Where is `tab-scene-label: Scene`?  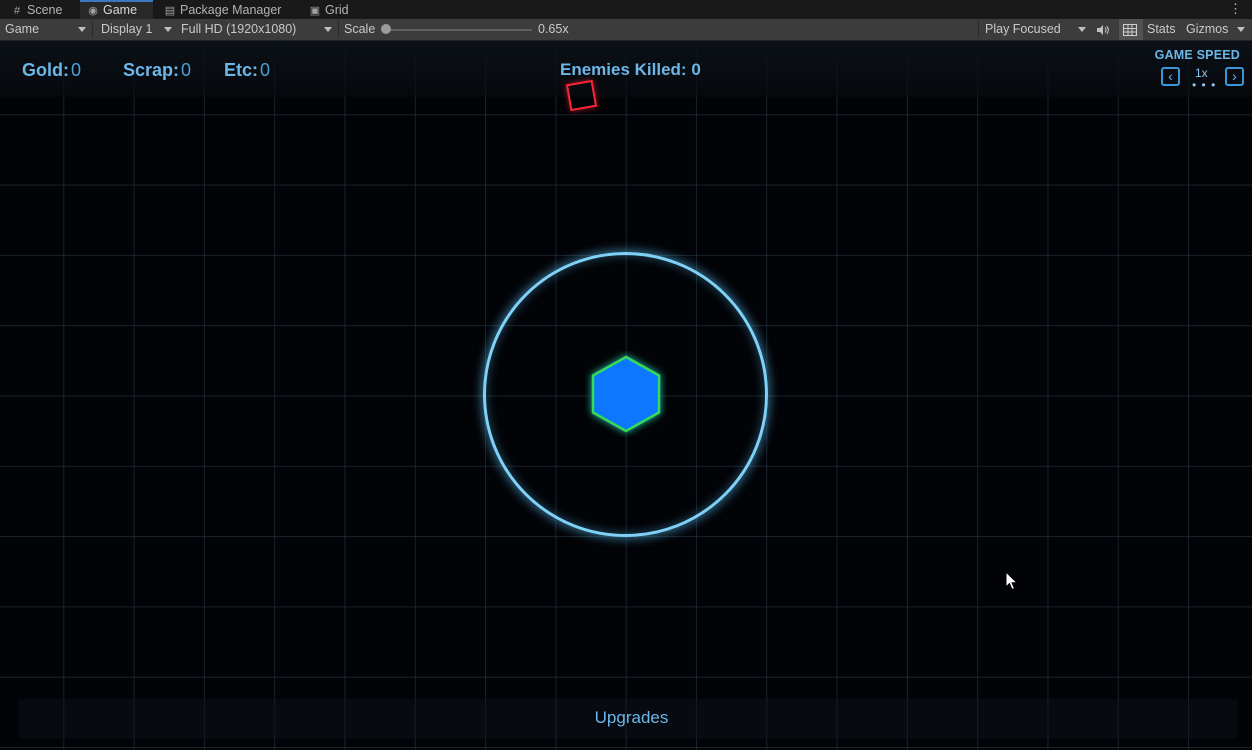 tab-scene-label: Scene is located at coordinates (45, 10).